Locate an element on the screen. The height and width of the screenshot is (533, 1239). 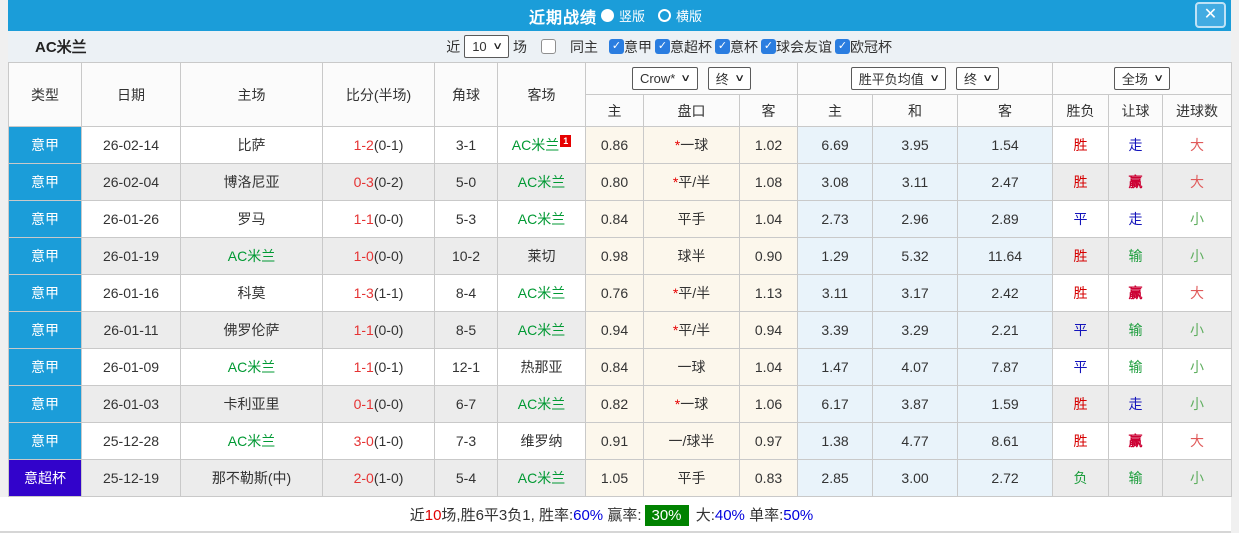
odds-away-cell: 0.97 is located at coordinates (768, 441).